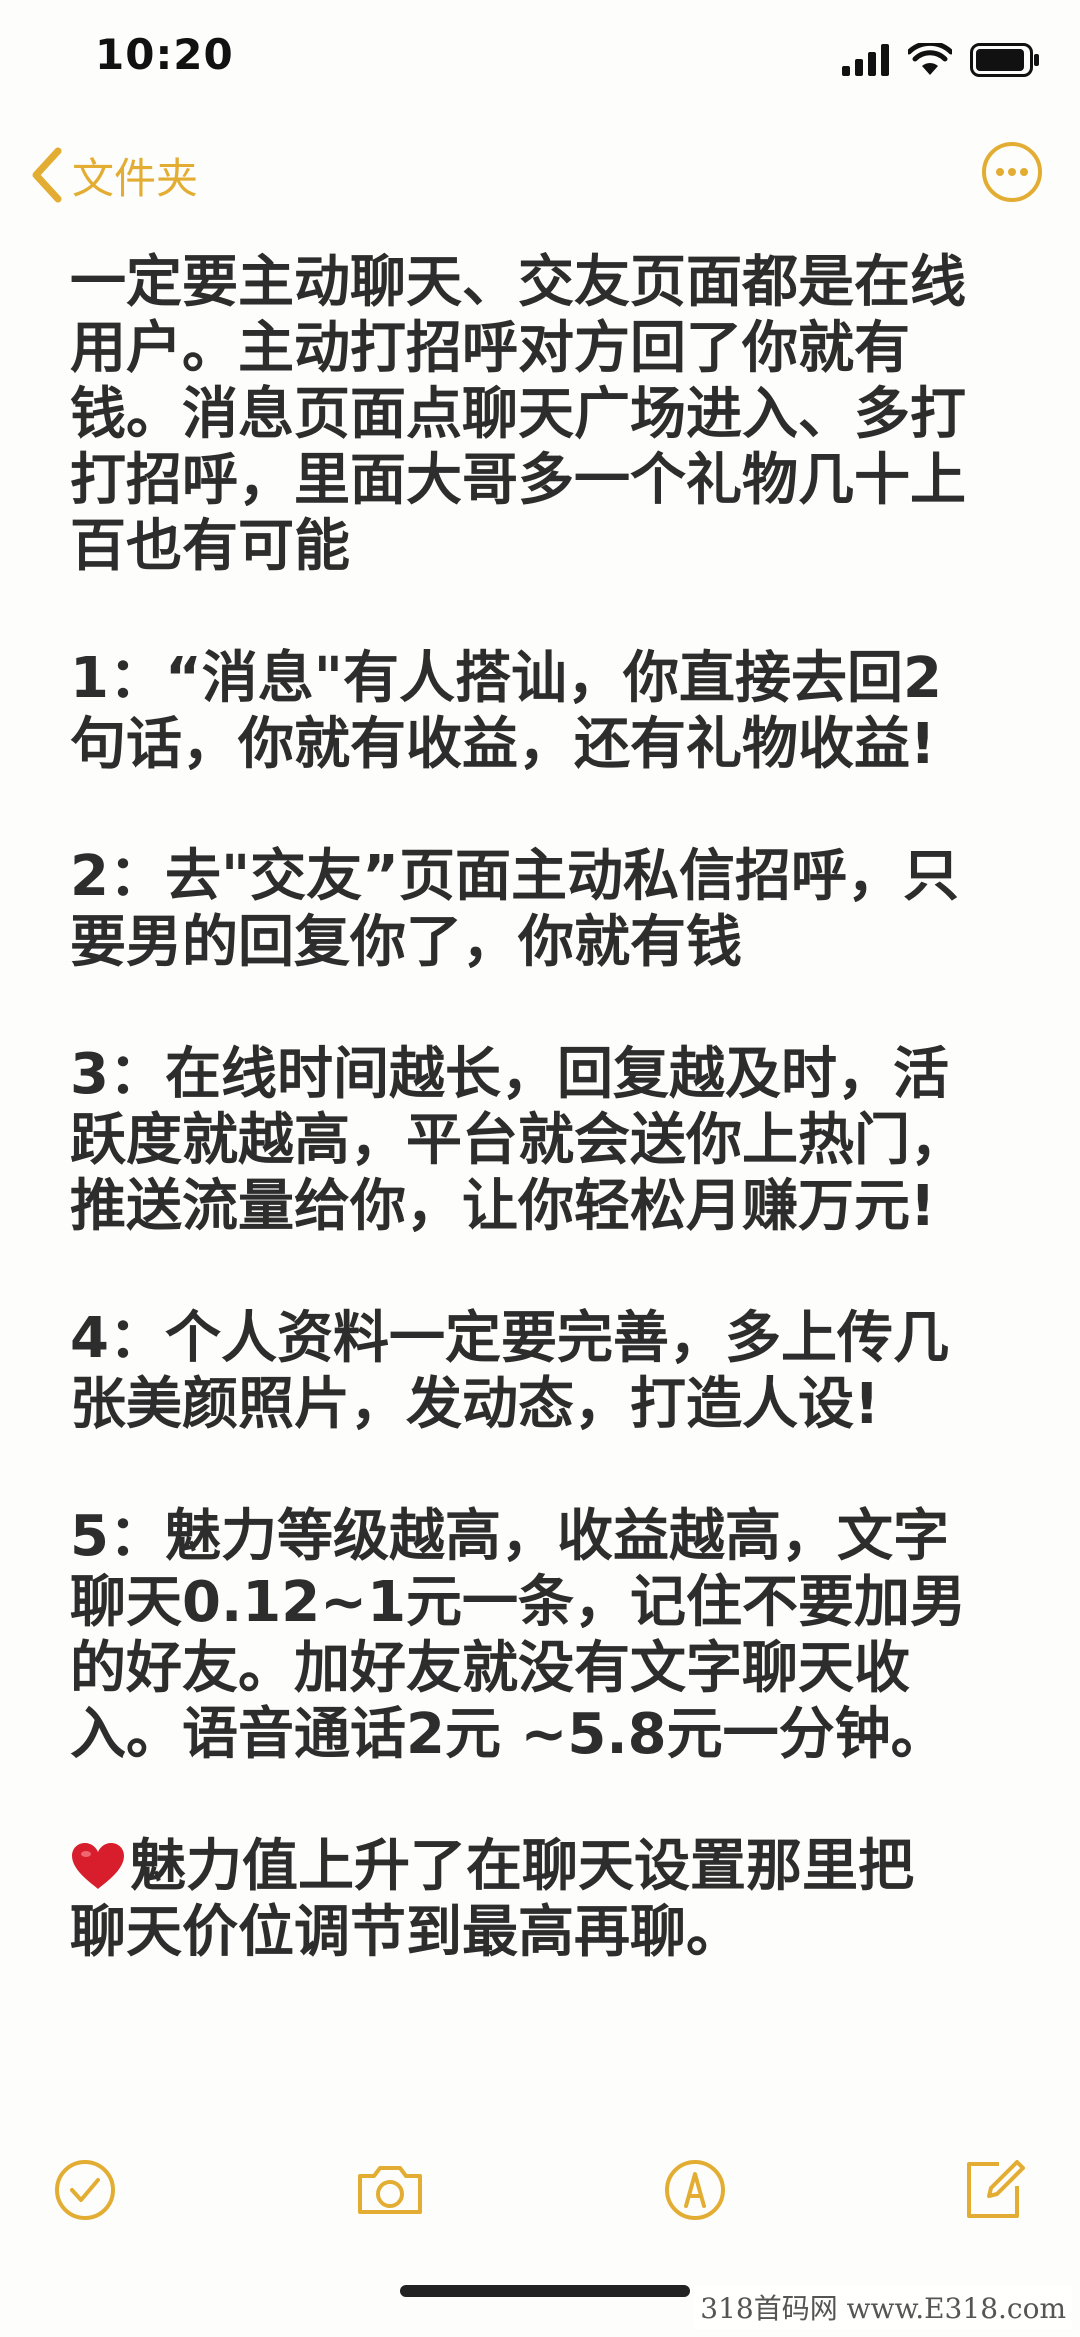  I want to click on camera-button, so click(390, 2190).